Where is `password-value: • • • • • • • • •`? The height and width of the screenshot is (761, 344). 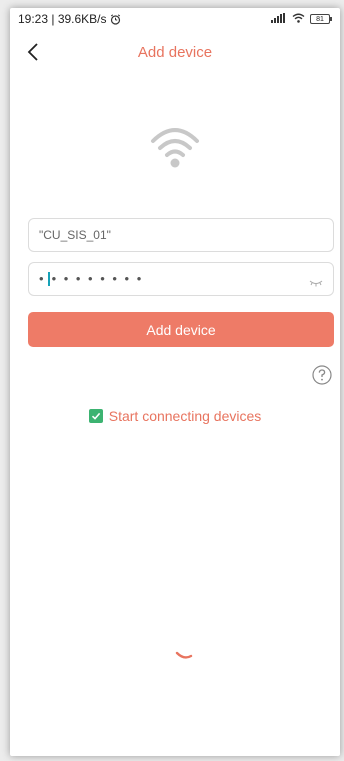 password-value: • • • • • • • • • is located at coordinates (91, 278).